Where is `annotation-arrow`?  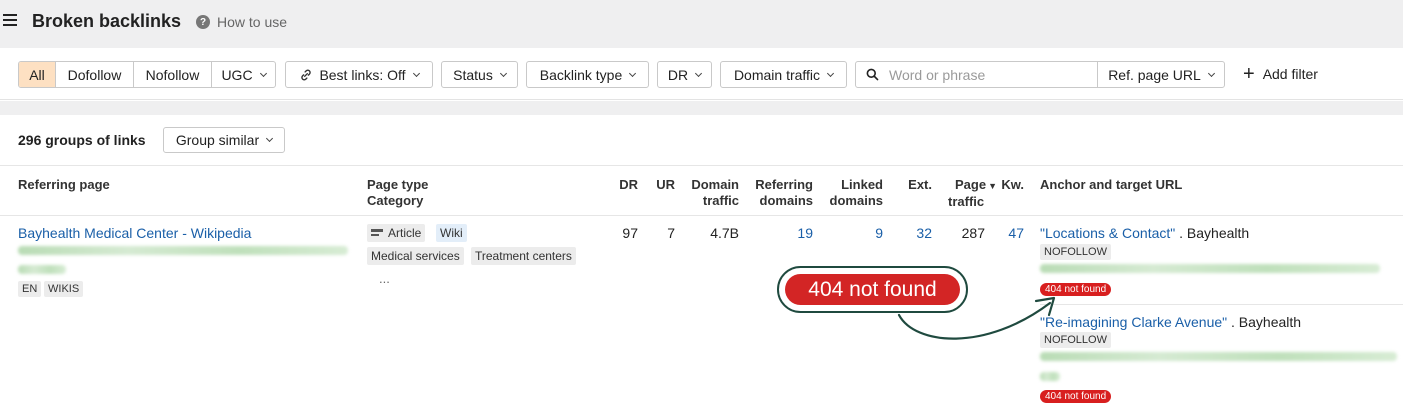
annotation-arrow is located at coordinates (976, 318).